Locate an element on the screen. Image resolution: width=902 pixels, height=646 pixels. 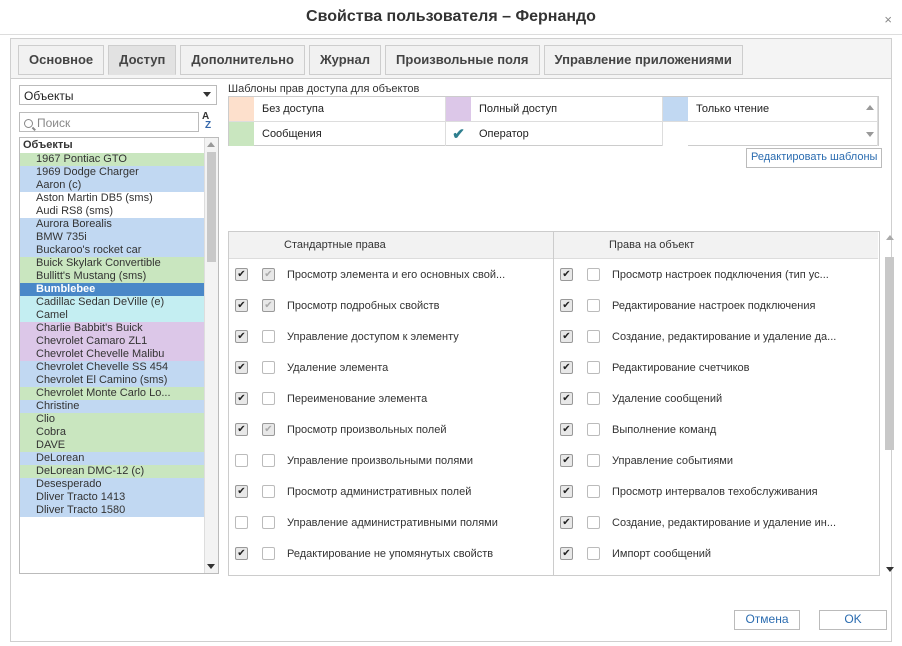
tab-2: Доступ is located at coordinates (142, 60).